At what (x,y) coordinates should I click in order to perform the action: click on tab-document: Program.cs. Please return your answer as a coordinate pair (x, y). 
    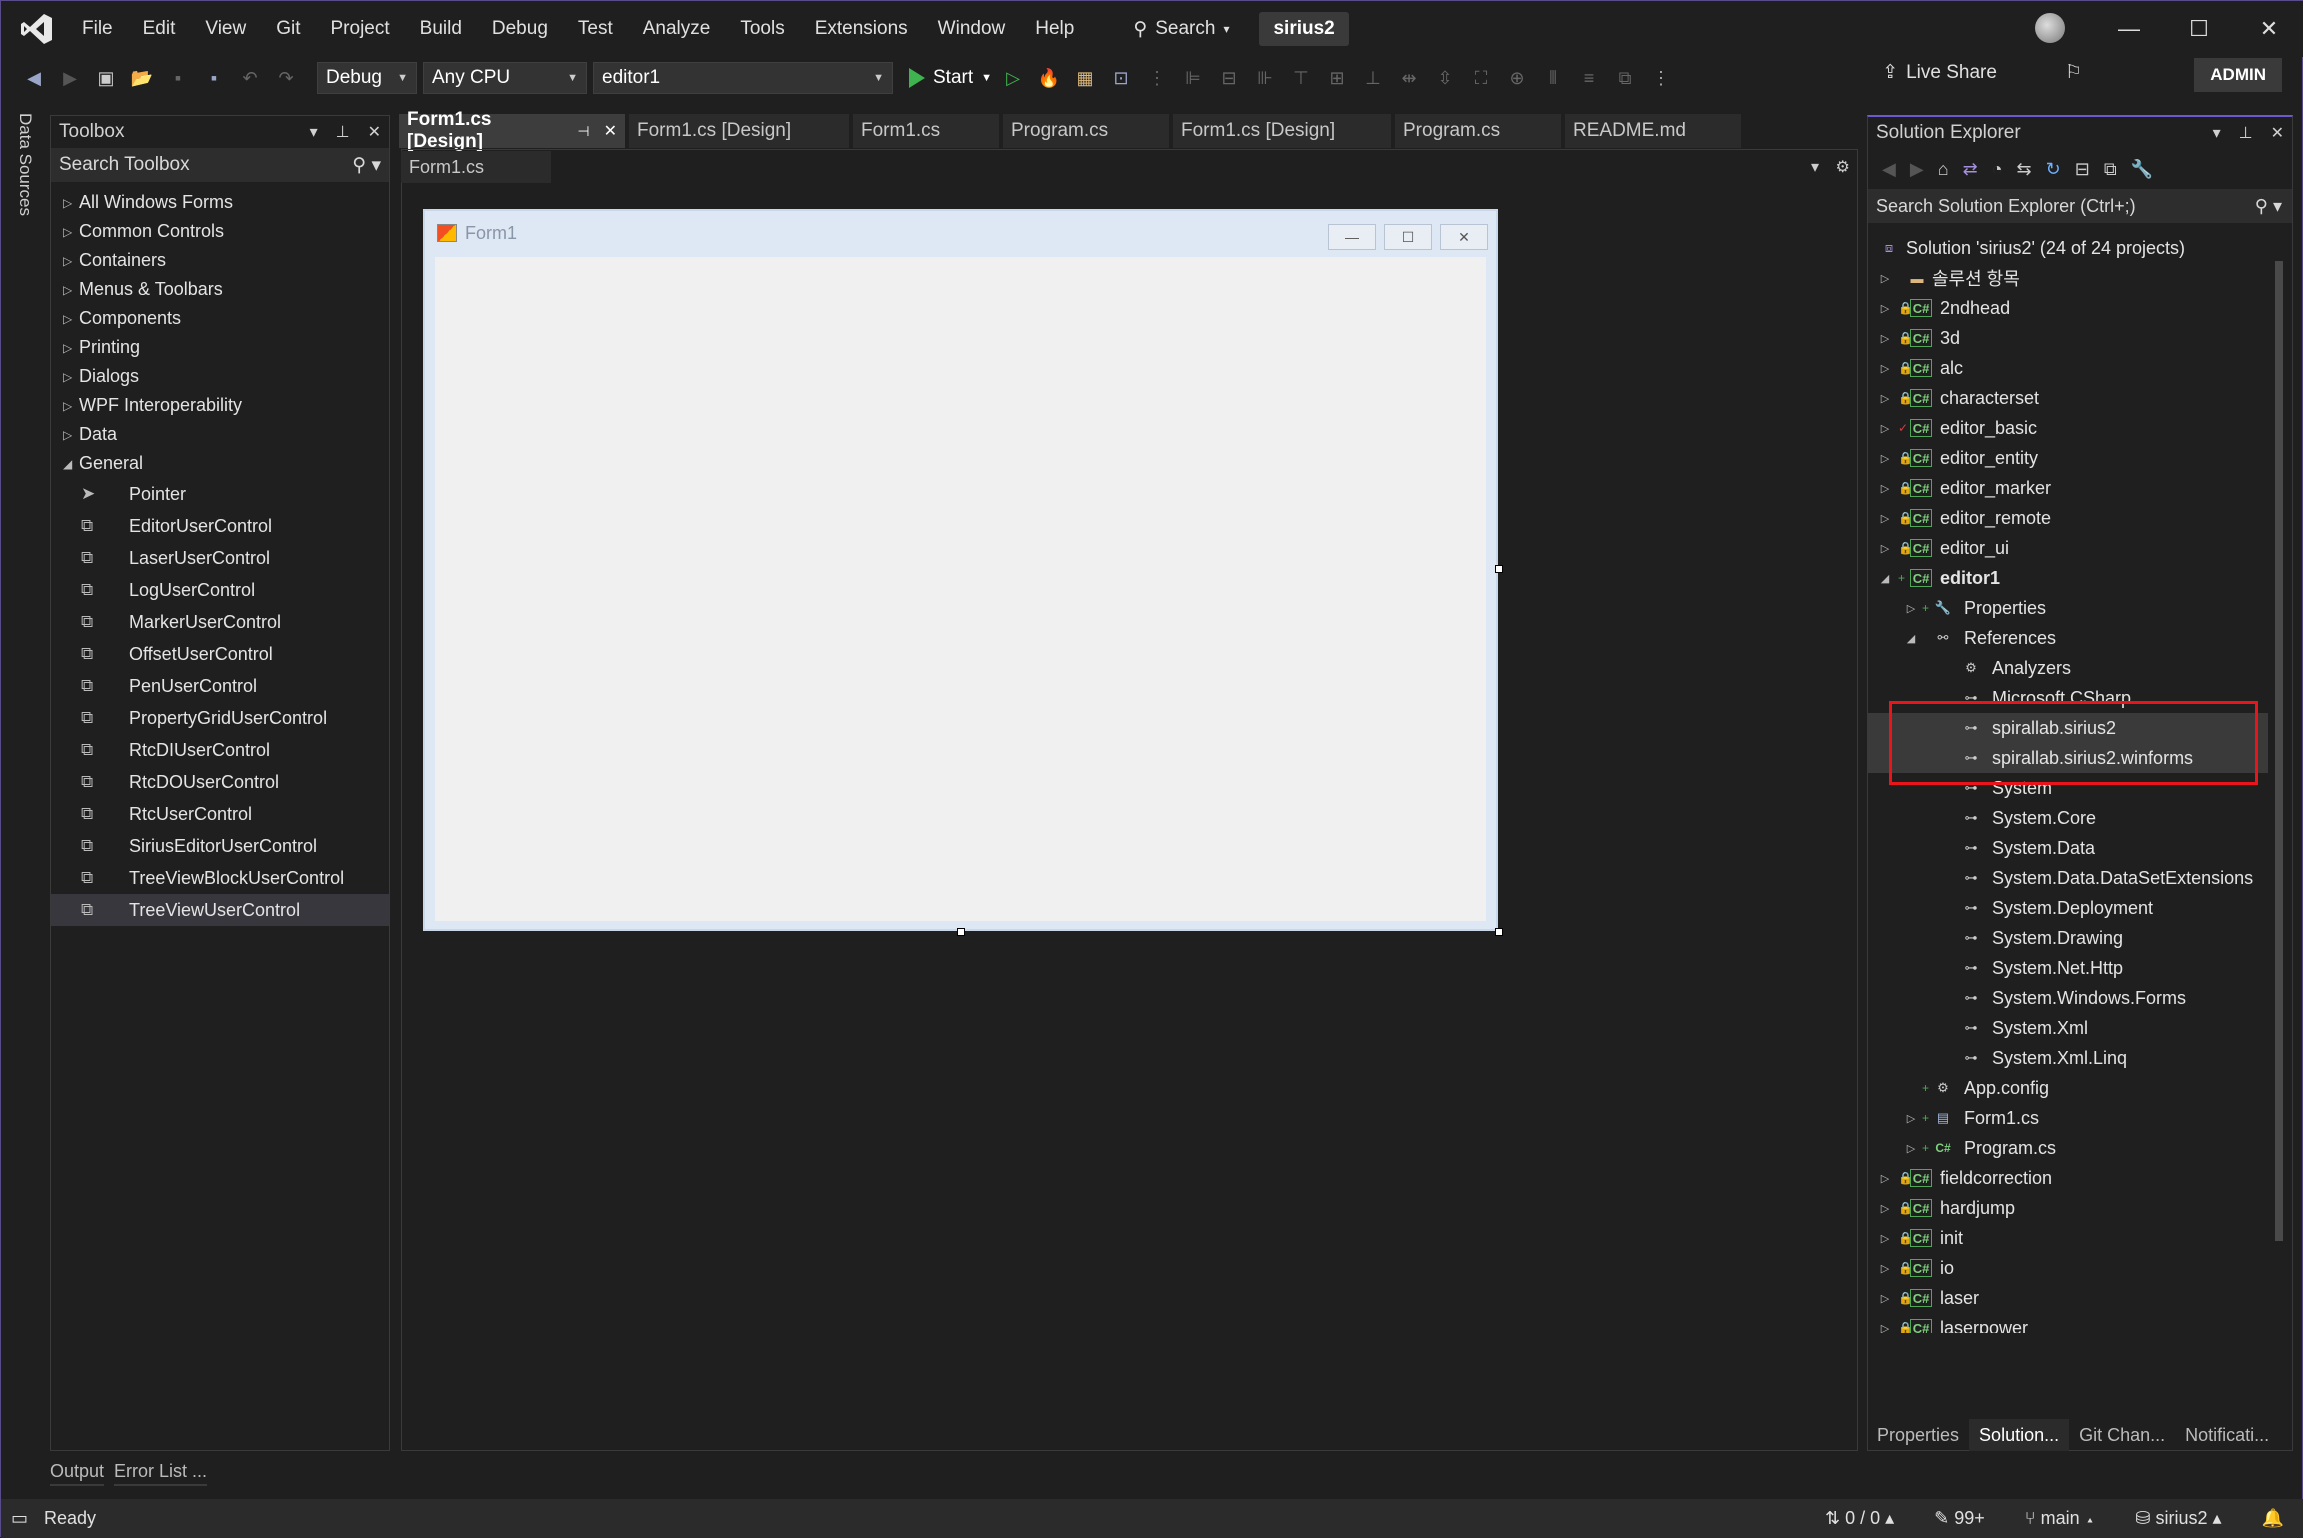
    Looking at the image, I should click on (1086, 131).